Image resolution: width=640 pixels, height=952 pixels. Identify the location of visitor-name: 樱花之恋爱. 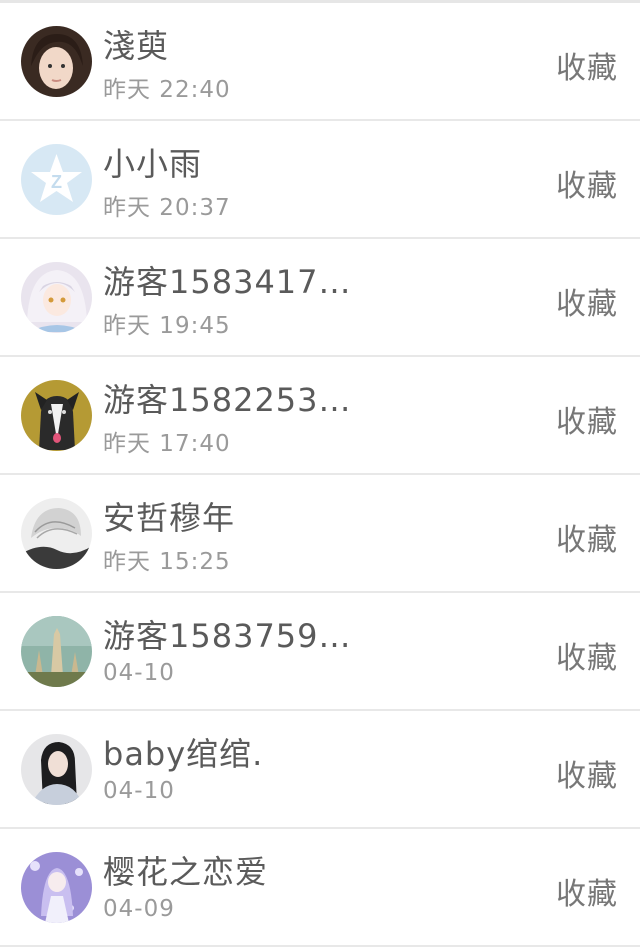
(186, 872).